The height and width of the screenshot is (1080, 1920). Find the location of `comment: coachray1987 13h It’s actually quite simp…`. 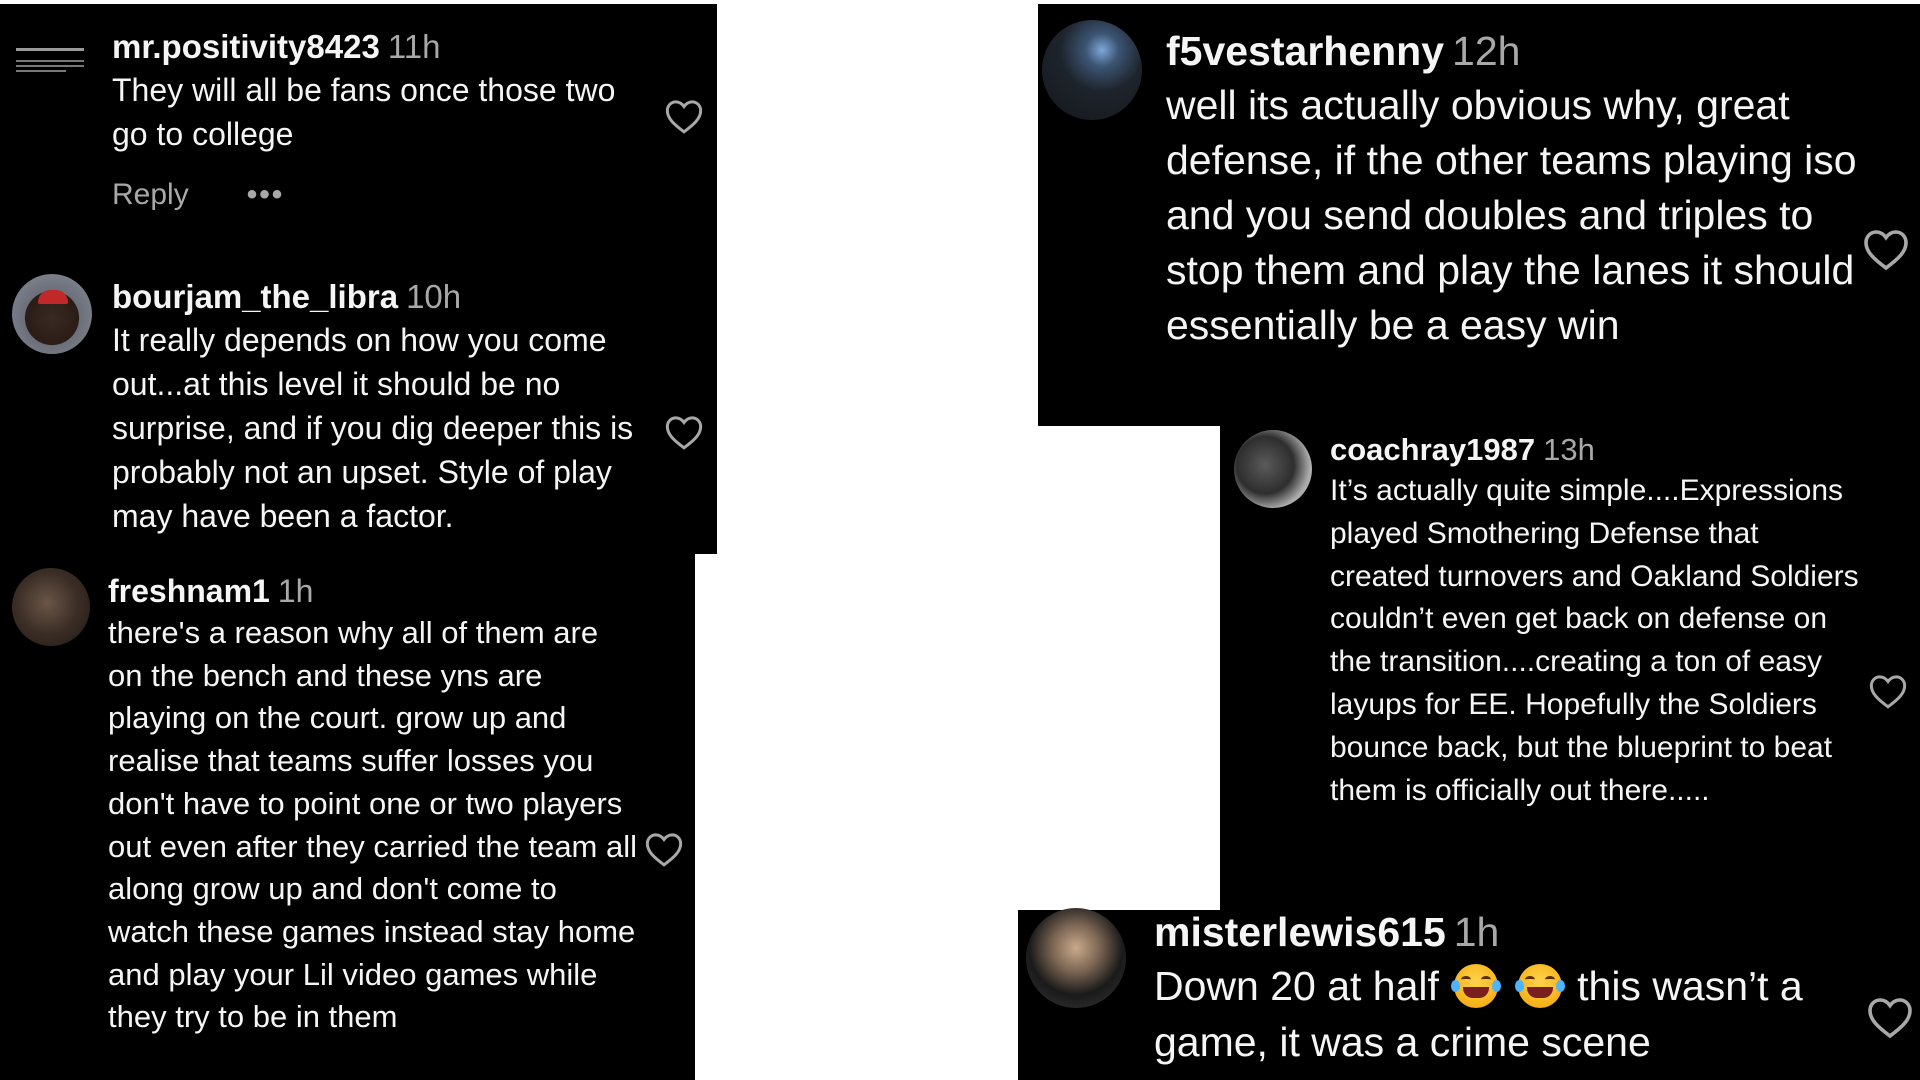

comment: coachray1987 13h It’s actually quite simp… is located at coordinates (1595, 621).